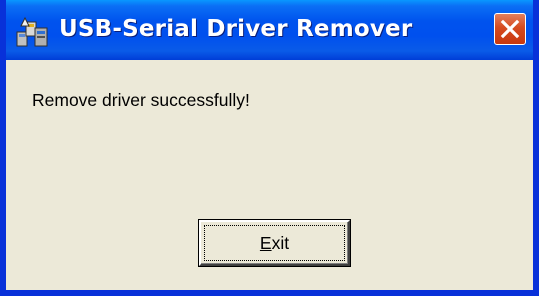  What do you see at coordinates (280, 243) in the screenshot?
I see `exit-label-rest: xit` at bounding box center [280, 243].